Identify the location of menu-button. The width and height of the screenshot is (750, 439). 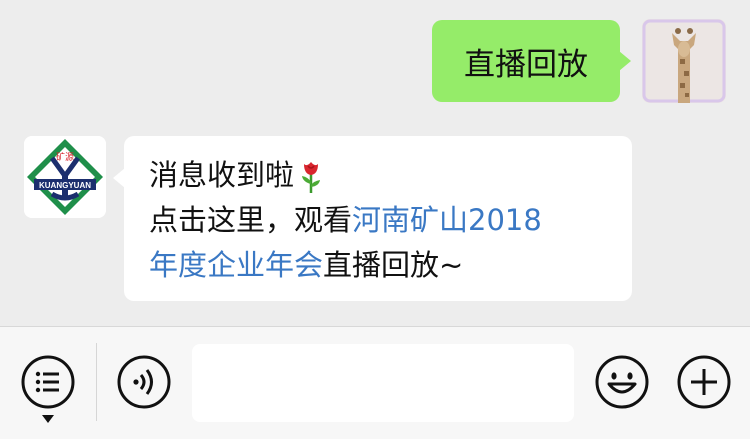
(48, 382).